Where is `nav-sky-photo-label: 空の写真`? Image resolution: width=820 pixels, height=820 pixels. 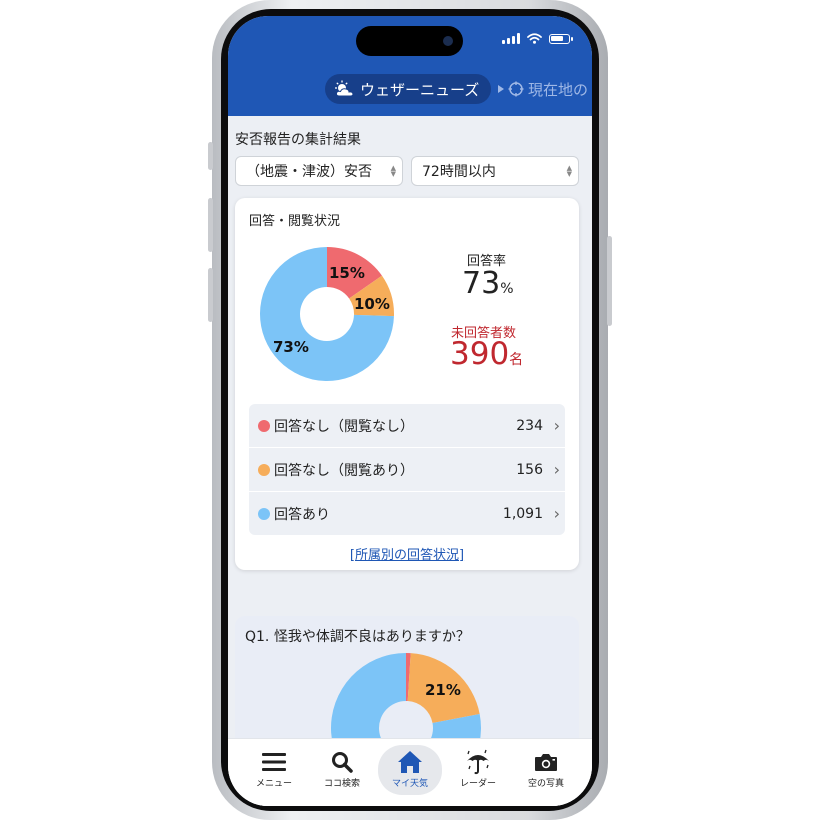
nav-sky-photo-label: 空の写真 is located at coordinates (545, 783).